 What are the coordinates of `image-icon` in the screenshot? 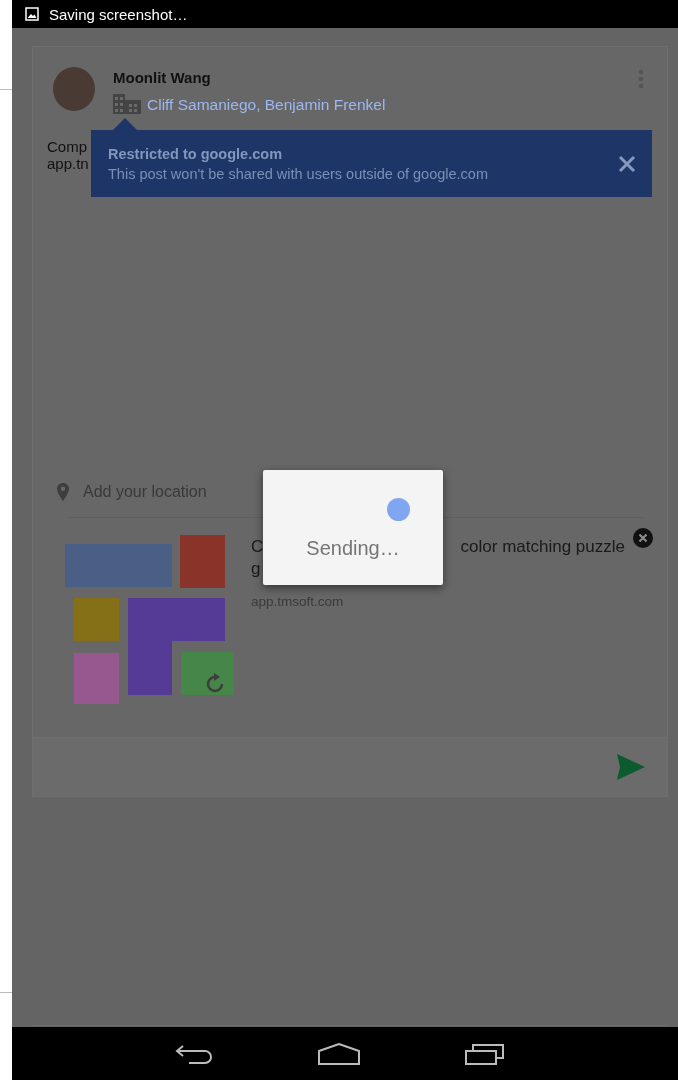 It's located at (32, 14).